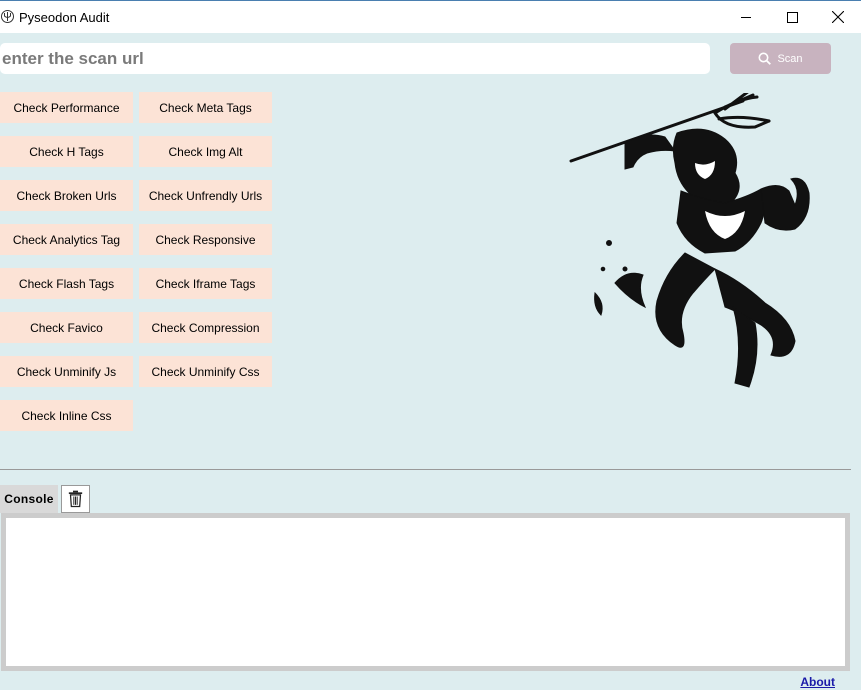 The height and width of the screenshot is (693, 861). What do you see at coordinates (689, 240) in the screenshot?
I see `poseidon-mascot-image` at bounding box center [689, 240].